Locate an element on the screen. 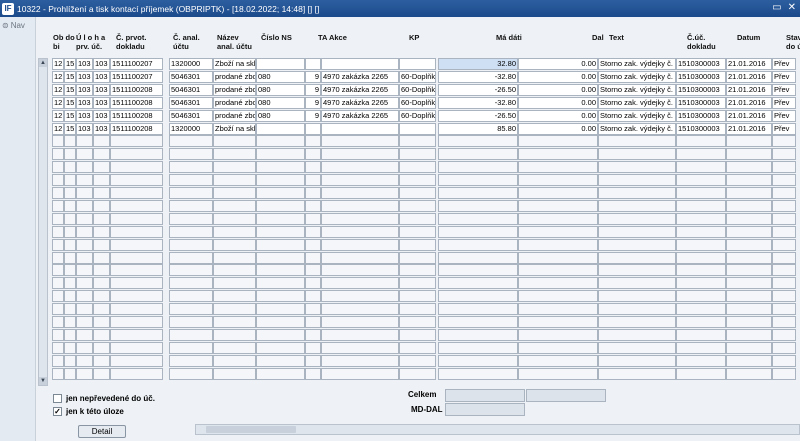 Image resolution: width=800 pixels, height=441 pixels. cell-prvot: 1511100208 is located at coordinates (136, 89).